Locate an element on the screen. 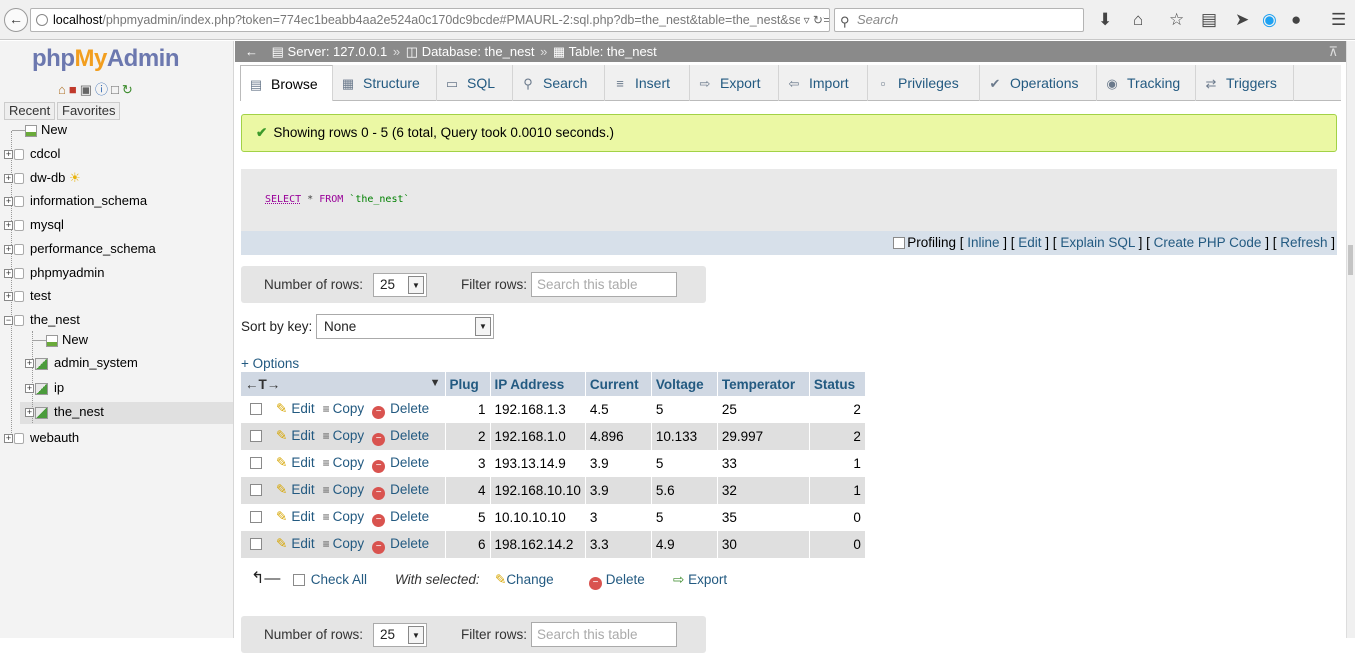 This screenshot has height=653, width=1355. edit-query-link: Edit is located at coordinates (1029, 242).